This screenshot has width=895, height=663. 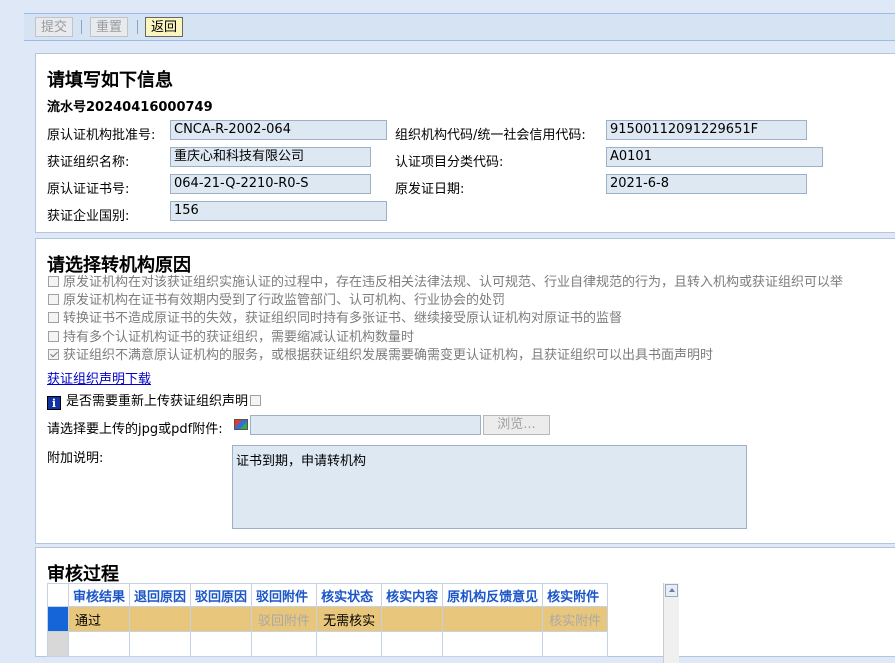 I want to click on note-textarea: 证书到期，申请转机构, so click(x=489, y=487).